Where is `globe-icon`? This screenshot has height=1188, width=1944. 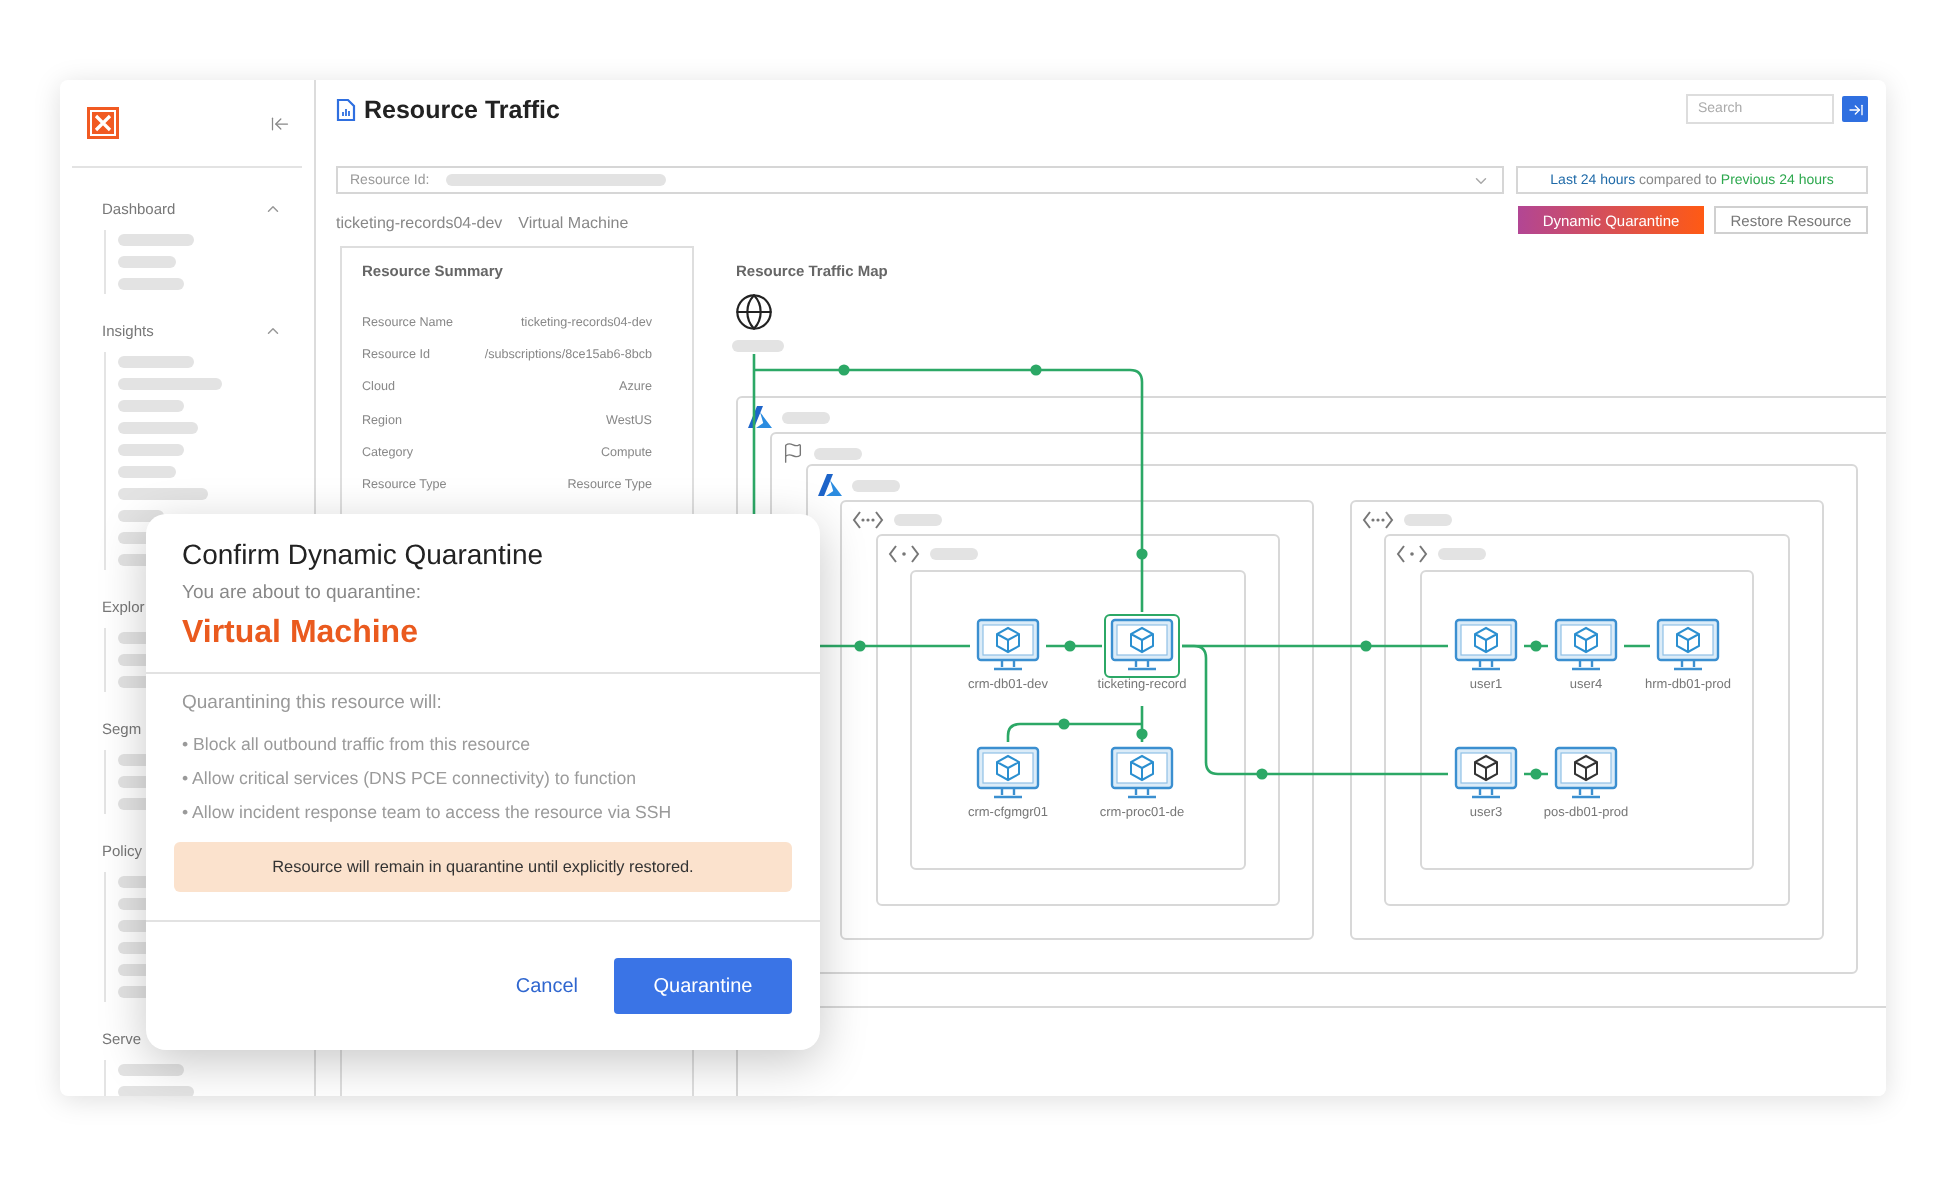 globe-icon is located at coordinates (754, 312).